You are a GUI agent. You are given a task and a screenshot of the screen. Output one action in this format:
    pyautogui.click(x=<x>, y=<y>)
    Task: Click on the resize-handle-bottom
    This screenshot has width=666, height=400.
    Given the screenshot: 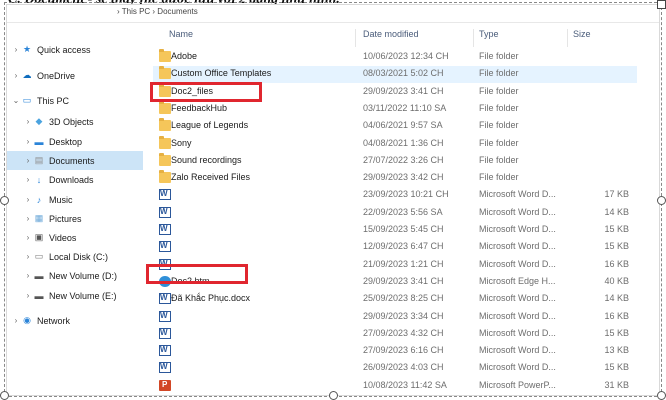 What is the action you would take?
    pyautogui.click(x=333, y=395)
    